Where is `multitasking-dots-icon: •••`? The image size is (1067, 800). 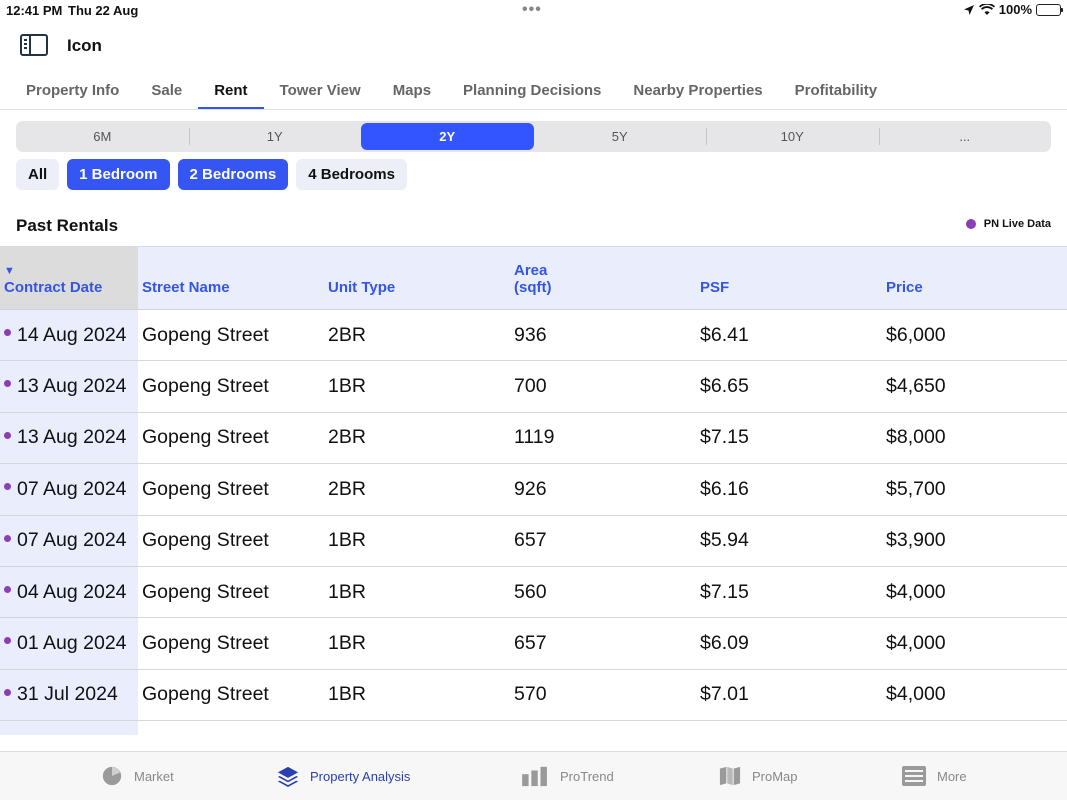 multitasking-dots-icon: ••• is located at coordinates (532, 10).